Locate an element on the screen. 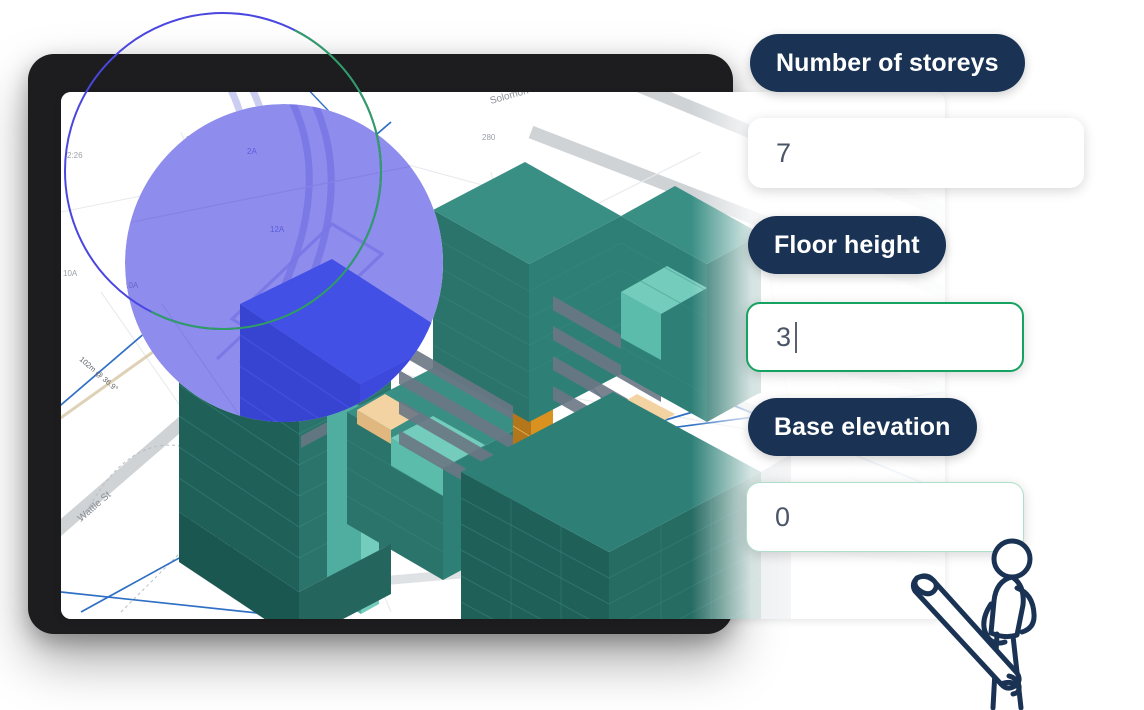 The height and width of the screenshot is (710, 1144). label-number-of-storeys: Number of storeys is located at coordinates (887, 63).